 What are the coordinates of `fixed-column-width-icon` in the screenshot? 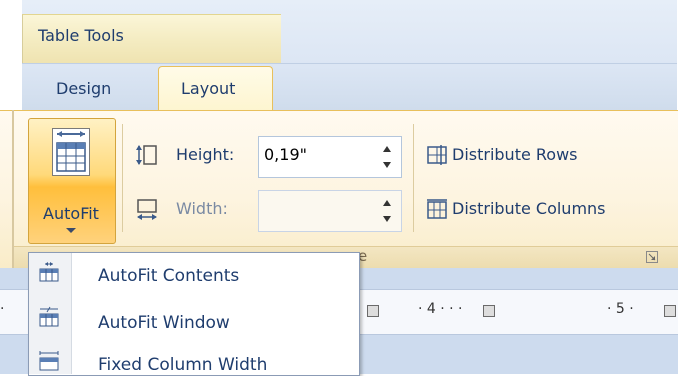 It's located at (49, 361).